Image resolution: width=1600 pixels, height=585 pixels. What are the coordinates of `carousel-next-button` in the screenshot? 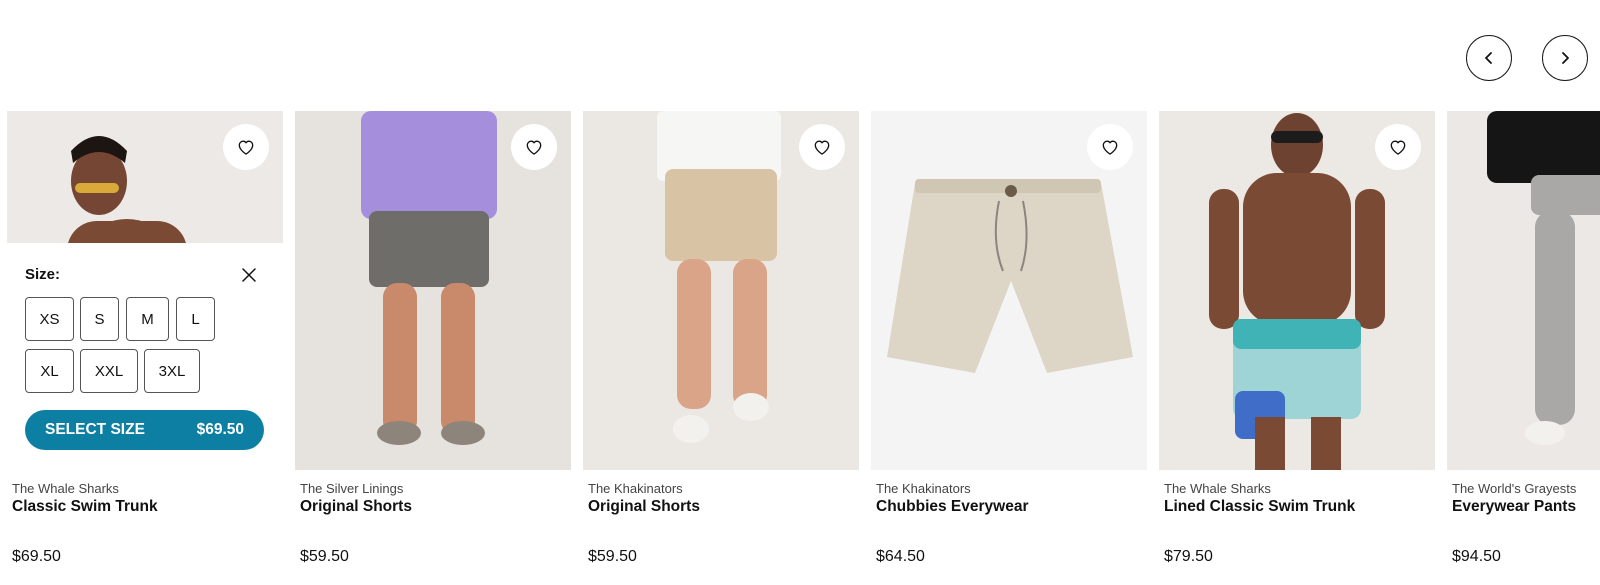 It's located at (1565, 58).